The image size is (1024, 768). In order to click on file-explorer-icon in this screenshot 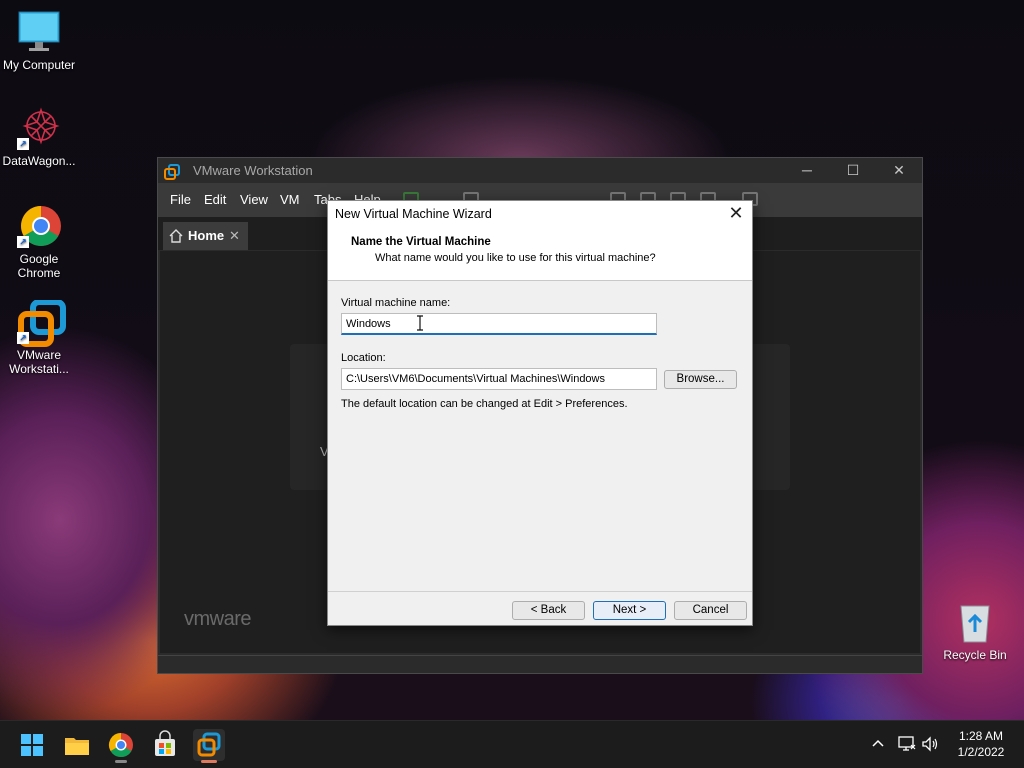, I will do `click(77, 746)`.